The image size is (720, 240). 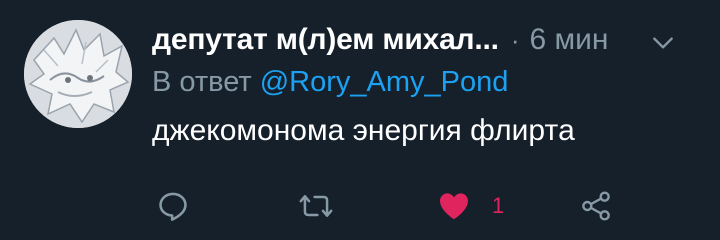 What do you see at coordinates (471, 206) in the screenshot?
I see `like-button: 1` at bounding box center [471, 206].